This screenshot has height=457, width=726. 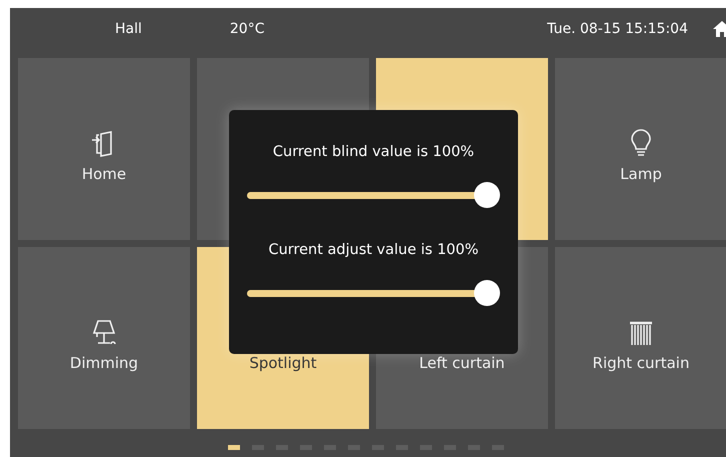 I want to click on temperature: 20°C, so click(x=247, y=29).